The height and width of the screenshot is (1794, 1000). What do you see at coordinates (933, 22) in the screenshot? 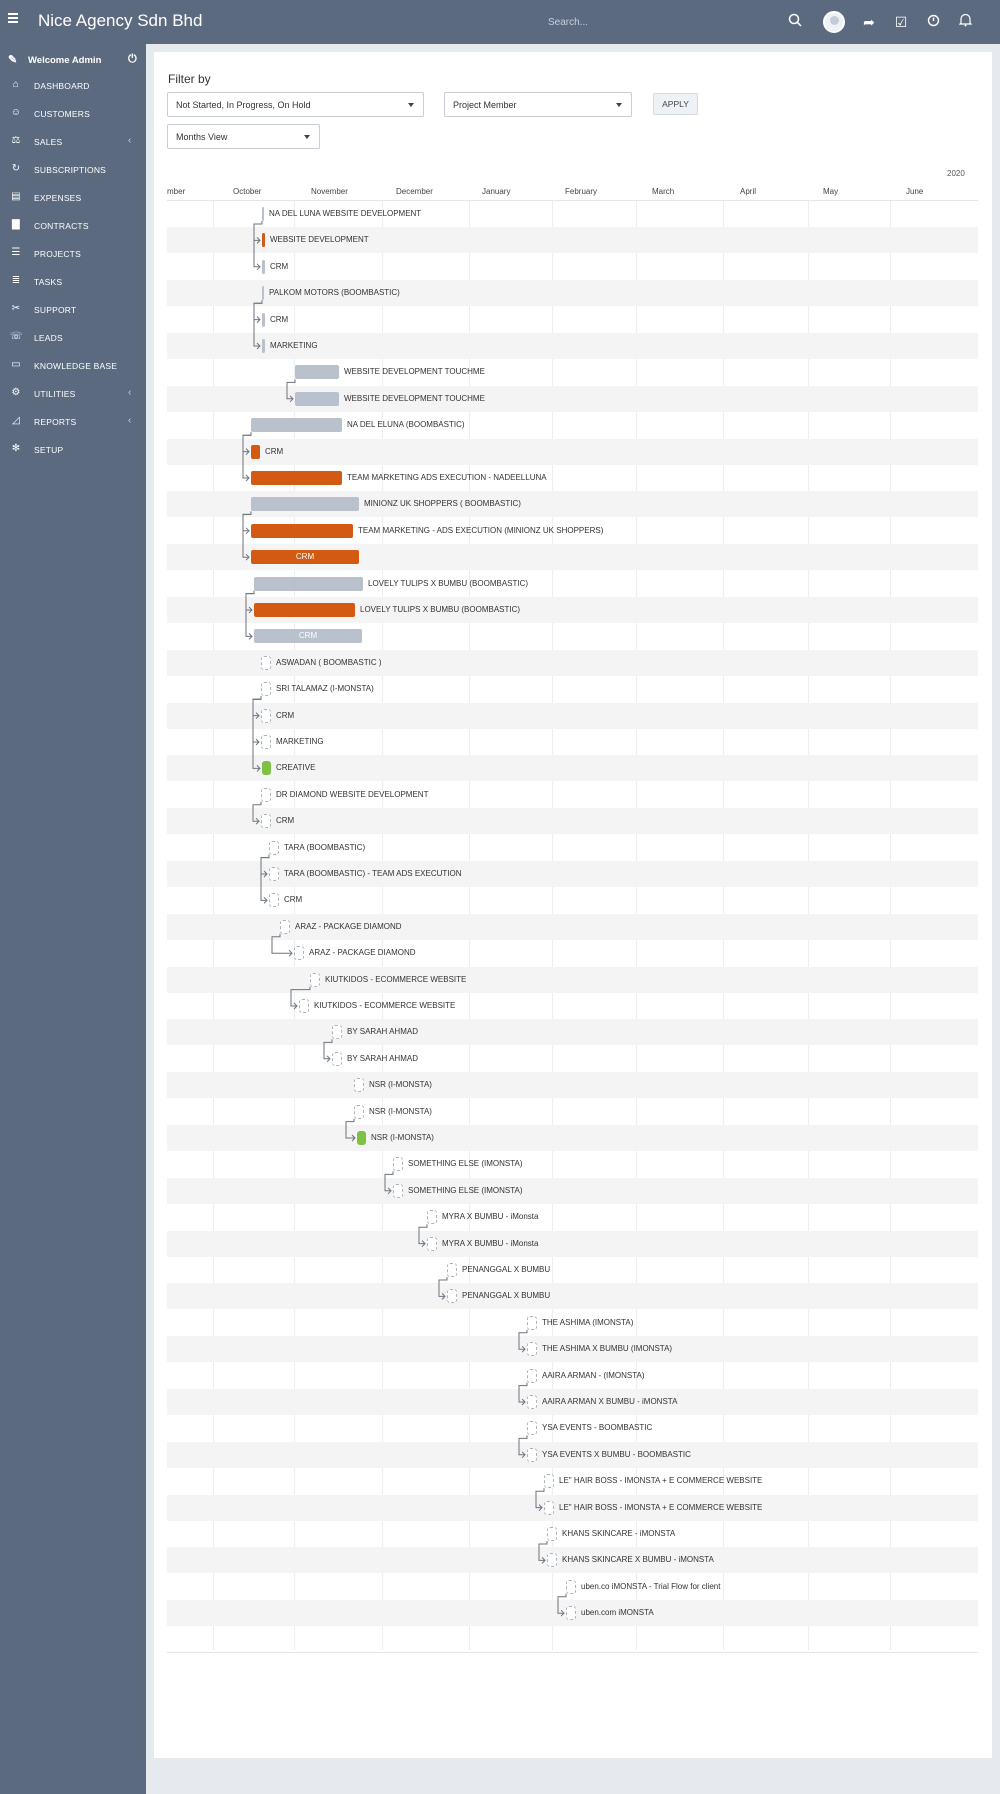
I see `clock-icon` at bounding box center [933, 22].